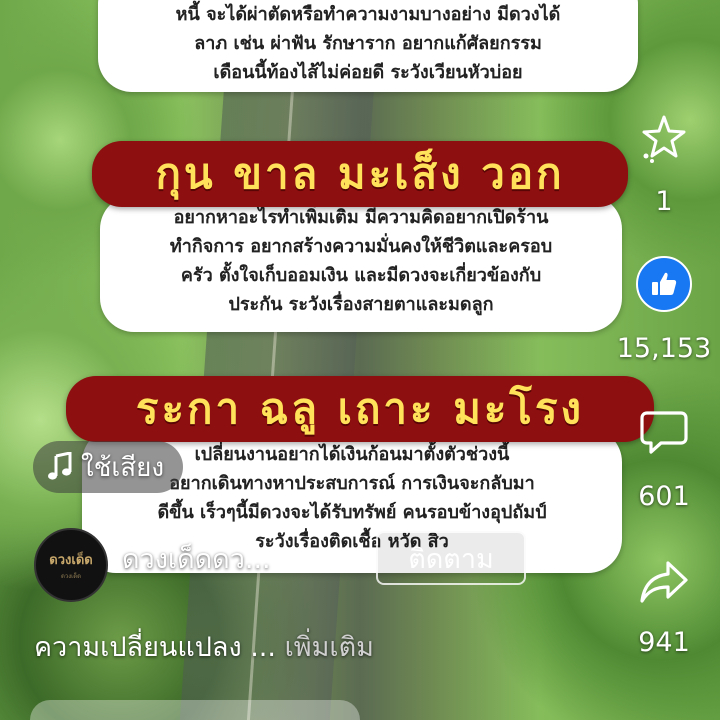 Image resolution: width=720 pixels, height=720 pixels. I want to click on card-2-line-4: ประกัน ระวังเรื่องสายตาและมดลูก, so click(361, 304).